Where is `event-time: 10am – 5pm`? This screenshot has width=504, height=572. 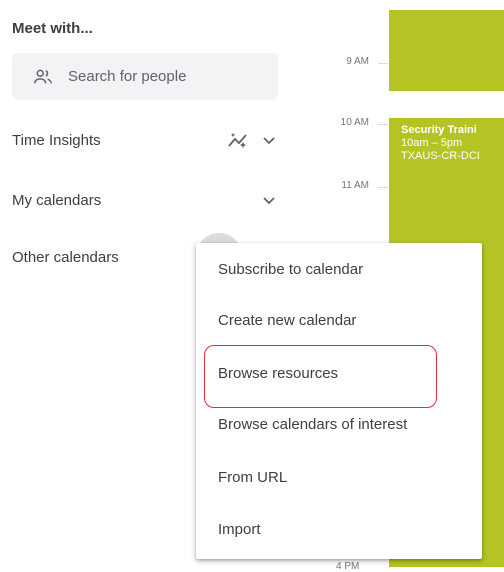
event-time: 10am – 5pm is located at coordinates (432, 143).